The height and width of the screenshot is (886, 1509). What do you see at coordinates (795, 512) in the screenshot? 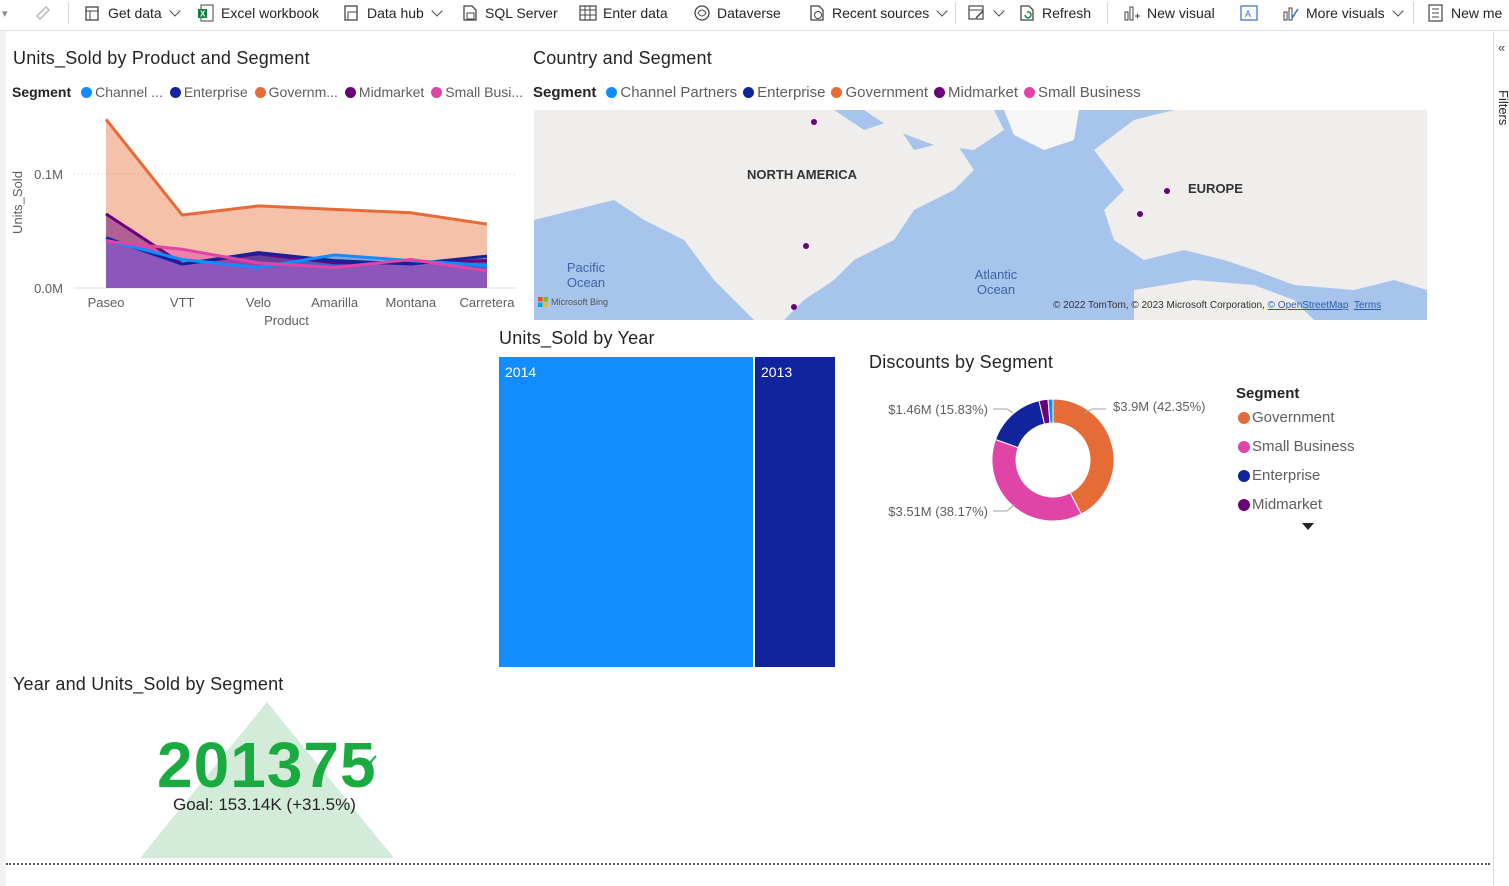
I see `treemap-tile: 2013` at bounding box center [795, 512].